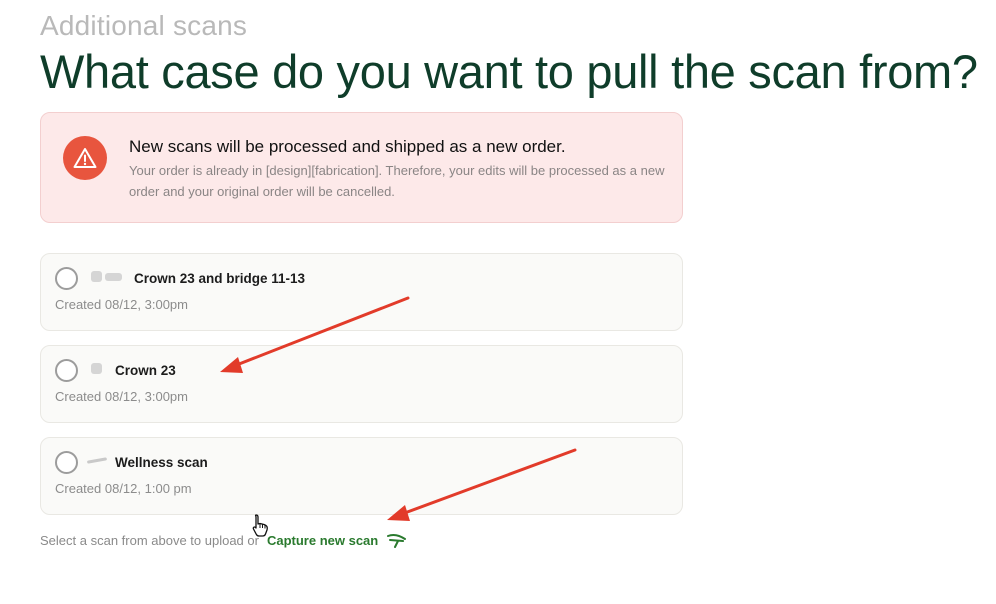 Image resolution: width=996 pixels, height=604 pixels. What do you see at coordinates (322, 540) in the screenshot?
I see `capture-new-scan-link: Capture new scan` at bounding box center [322, 540].